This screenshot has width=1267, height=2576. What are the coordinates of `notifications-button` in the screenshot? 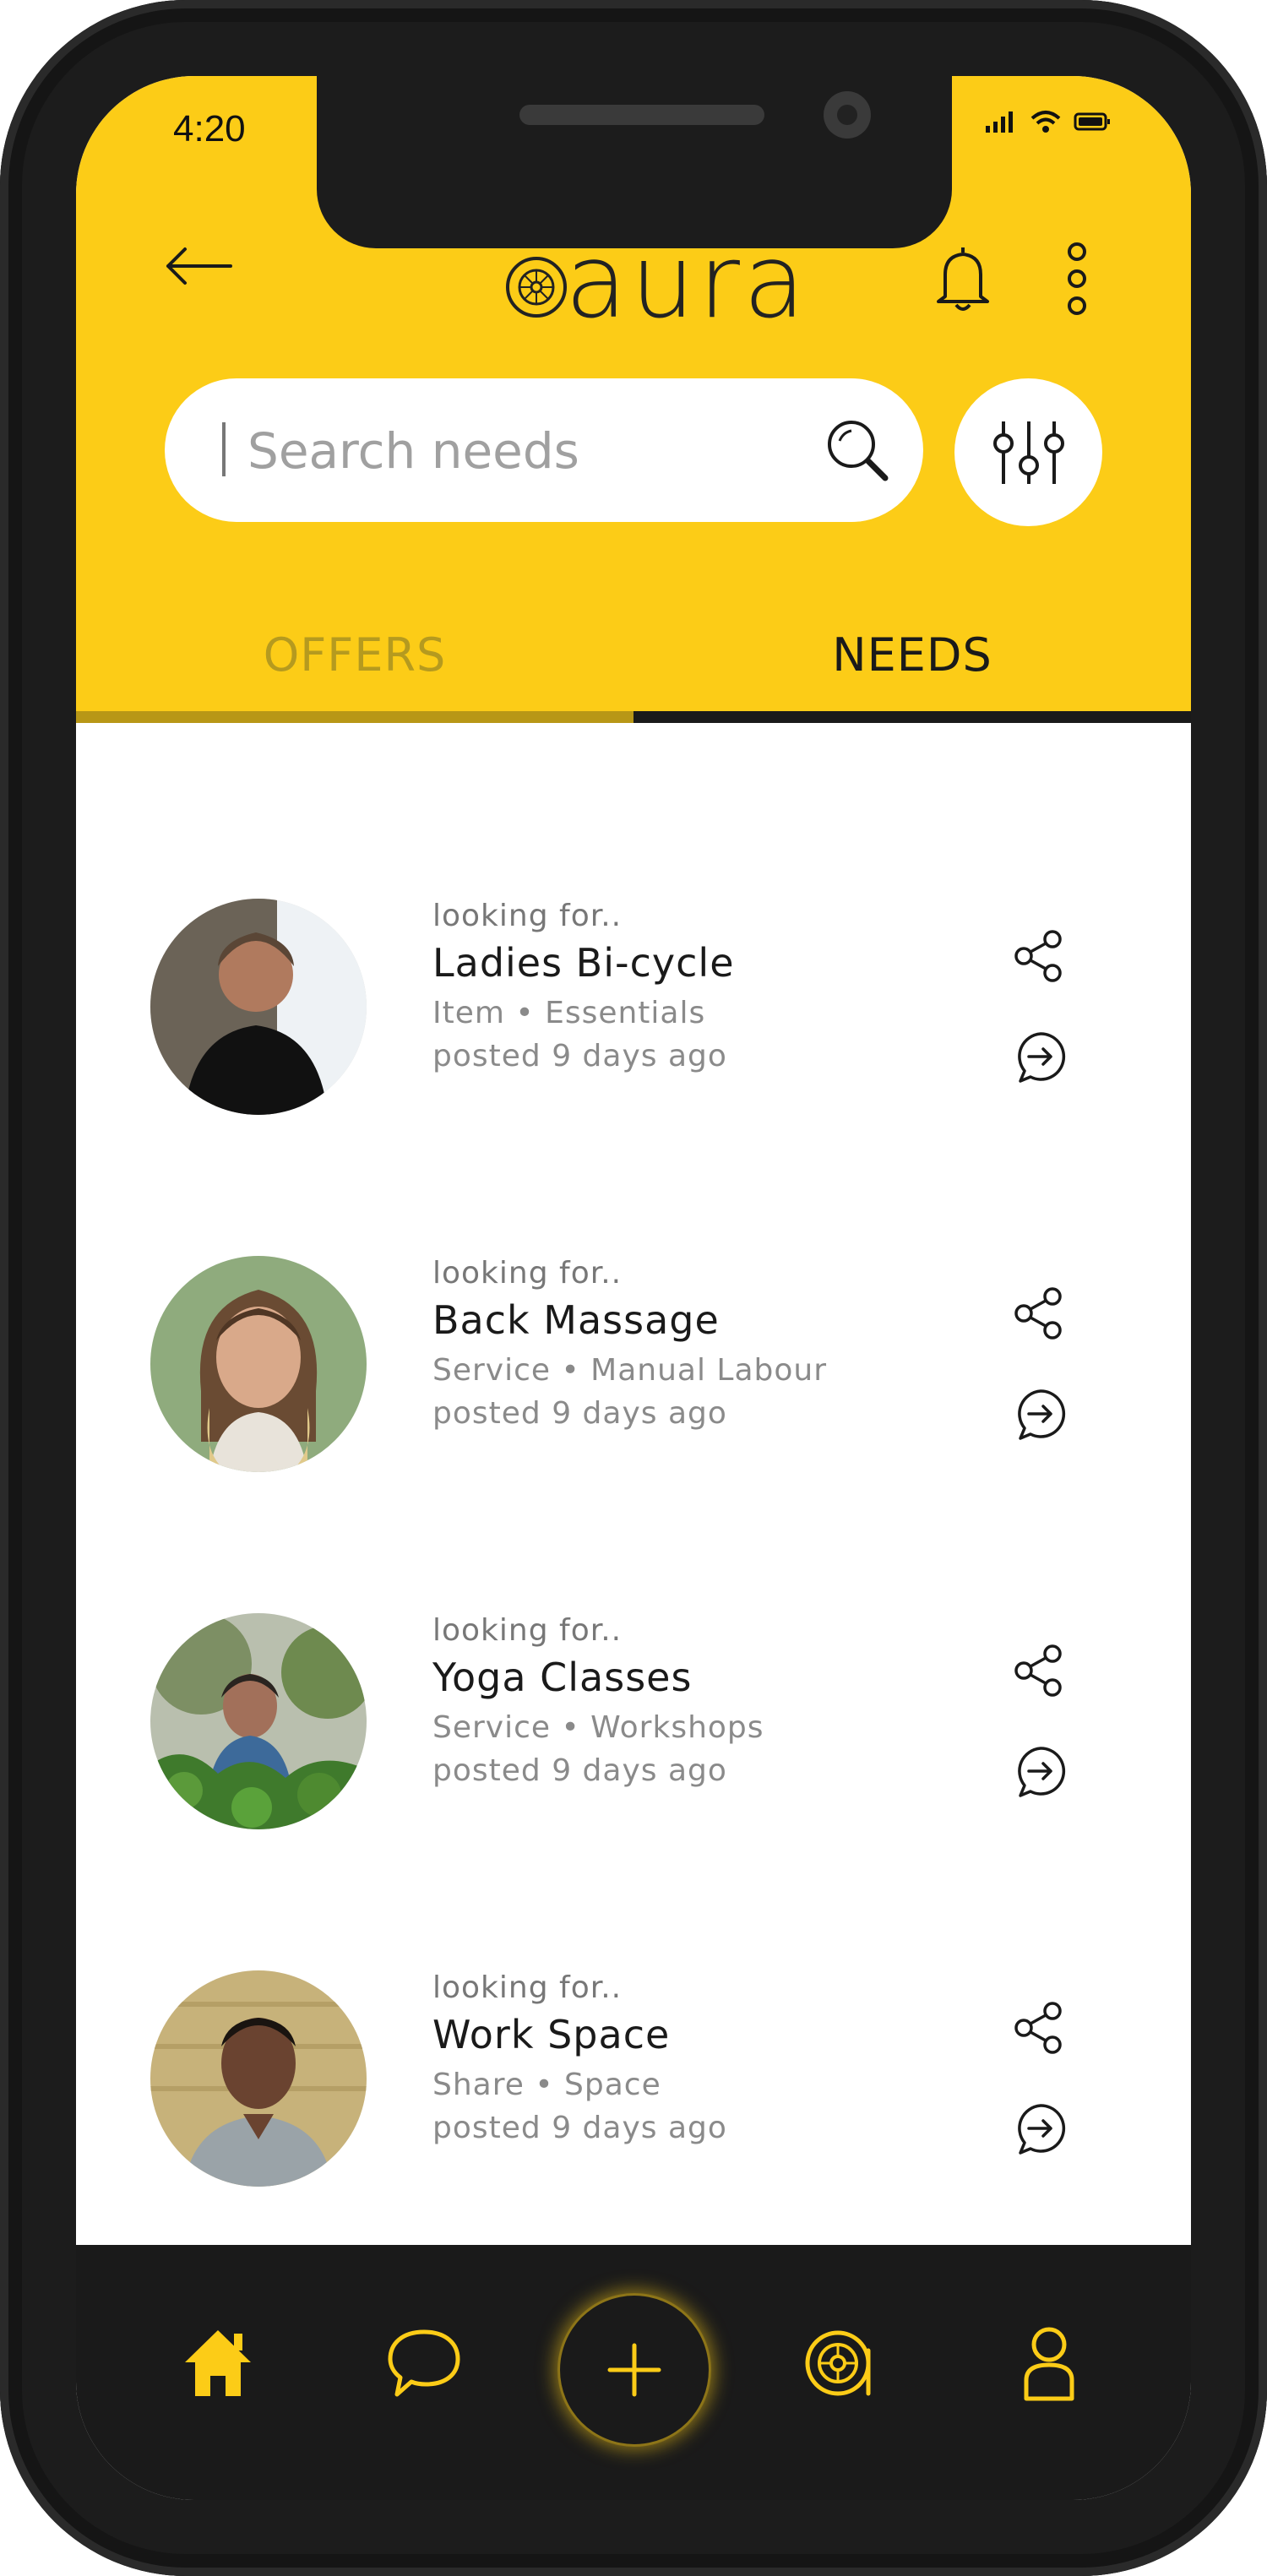 It's located at (963, 278).